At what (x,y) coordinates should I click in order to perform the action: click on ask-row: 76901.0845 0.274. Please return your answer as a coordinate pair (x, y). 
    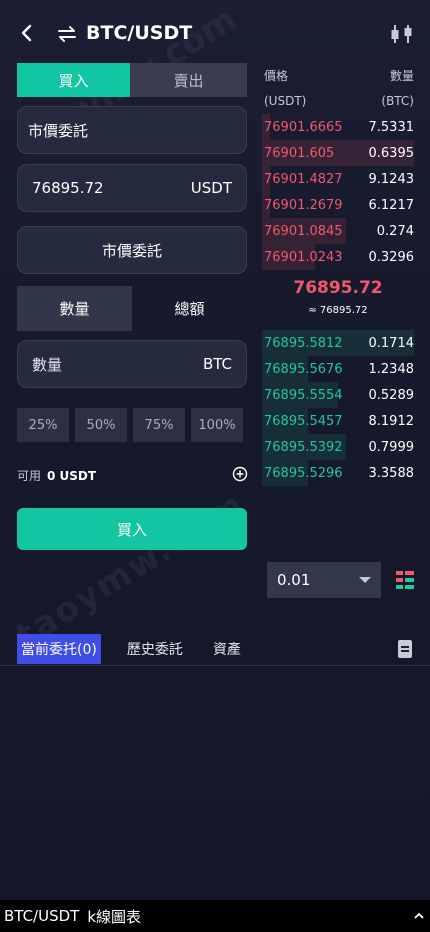
    Looking at the image, I should click on (338, 231).